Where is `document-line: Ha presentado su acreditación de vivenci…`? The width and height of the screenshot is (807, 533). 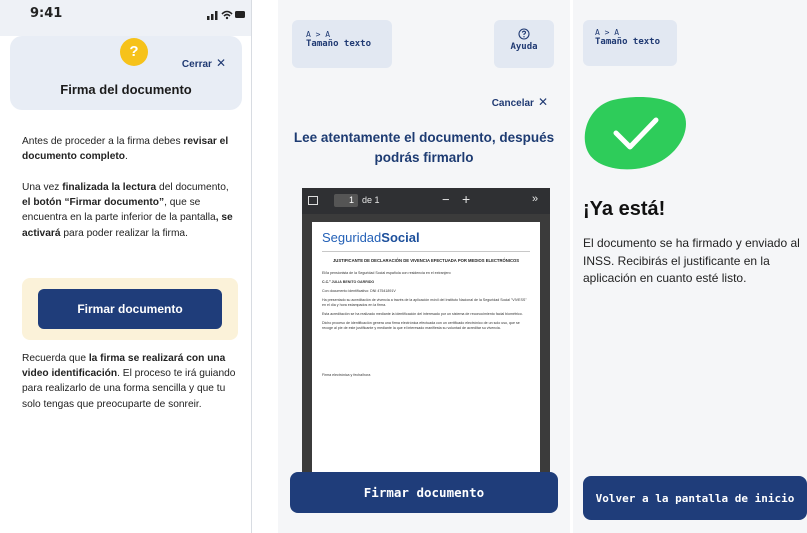
document-line: Ha presentado su acreditación de vivenci… is located at coordinates (424, 302).